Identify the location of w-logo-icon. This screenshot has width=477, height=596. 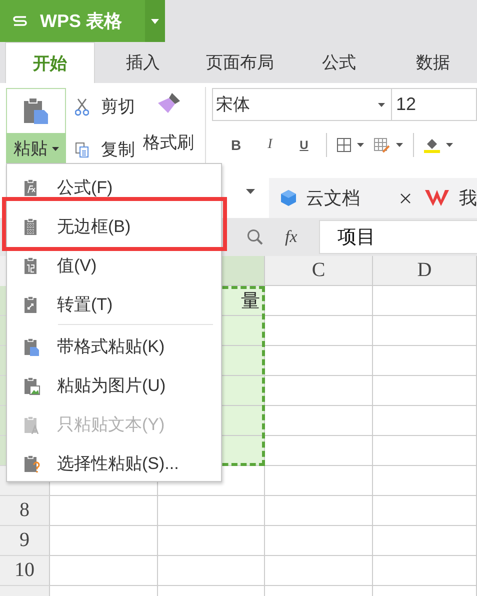
(437, 198).